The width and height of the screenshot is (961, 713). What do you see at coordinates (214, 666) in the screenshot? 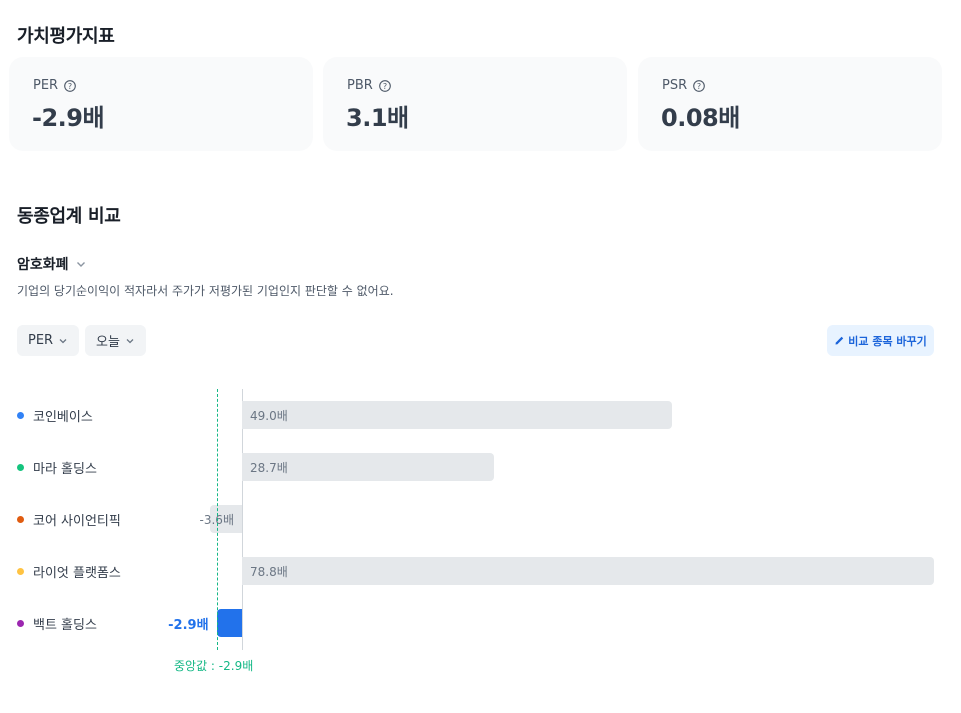
I see `median-label: 중앙값 : -2.9배` at bounding box center [214, 666].